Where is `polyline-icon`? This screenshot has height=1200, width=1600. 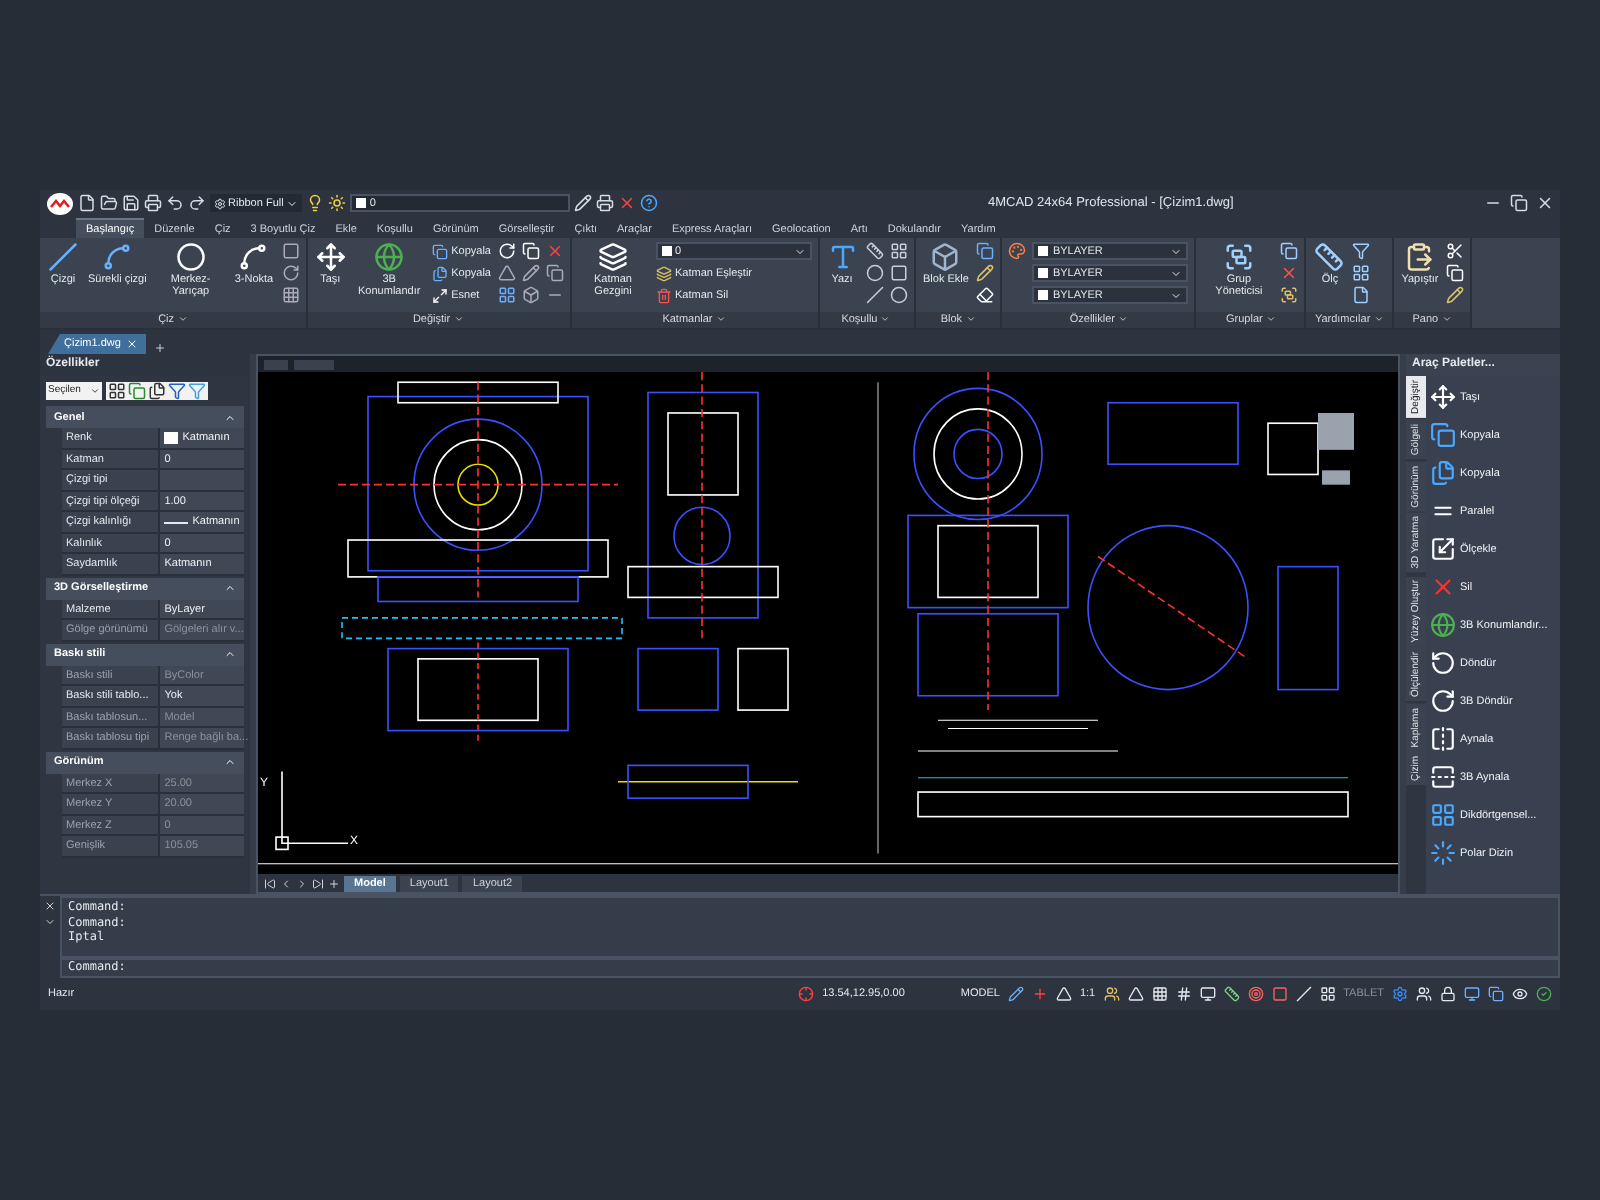 polyline-icon is located at coordinates (117, 257).